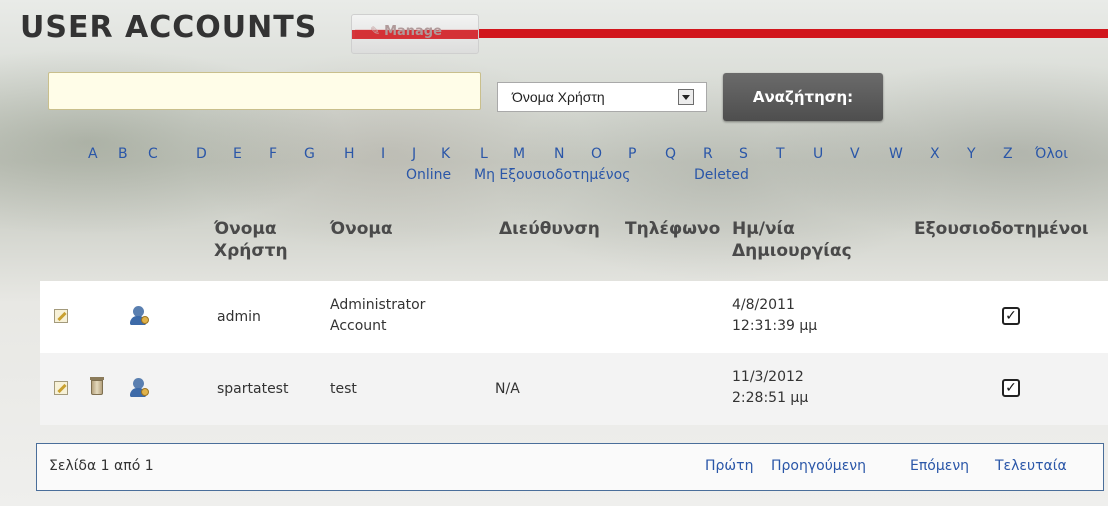  Describe the element at coordinates (792, 240) in the screenshot. I see `col-created: Ημ/νία Δημιουργίας` at that location.